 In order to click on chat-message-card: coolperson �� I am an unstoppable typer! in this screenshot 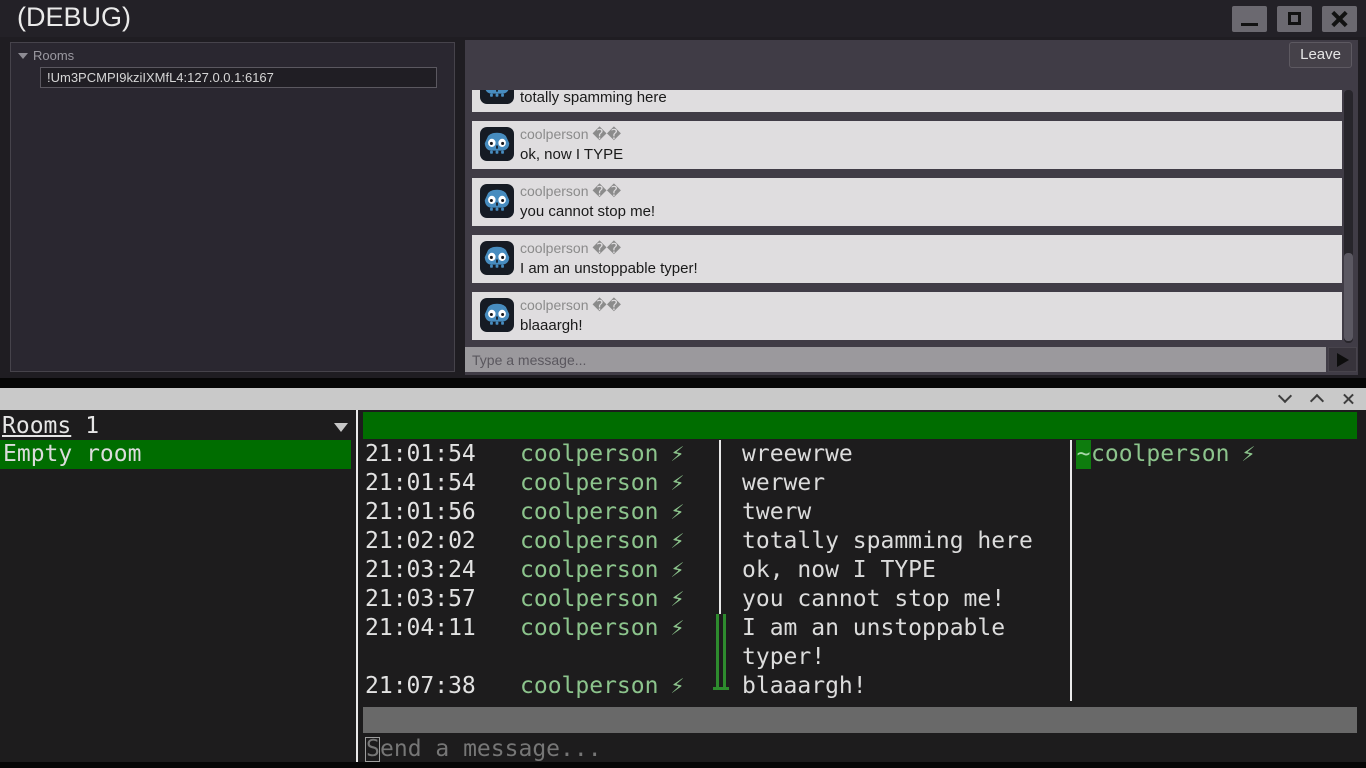, I will do `click(907, 259)`.